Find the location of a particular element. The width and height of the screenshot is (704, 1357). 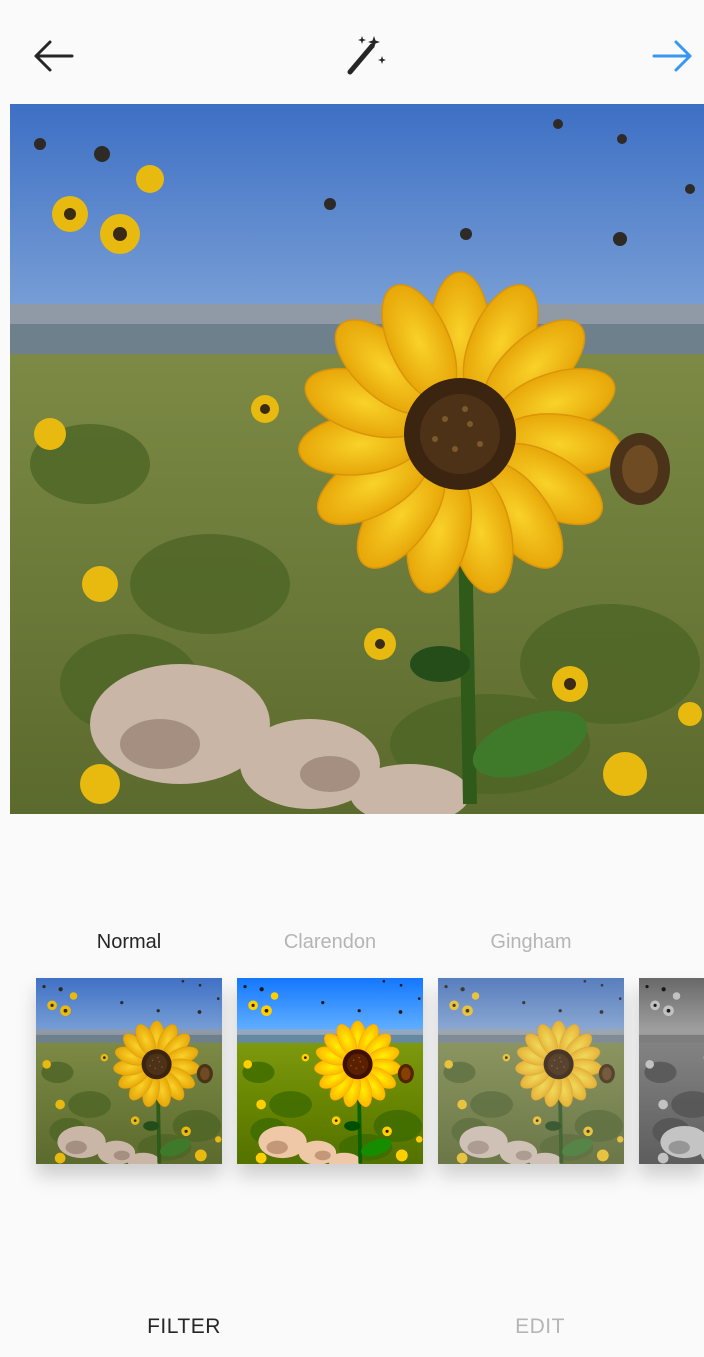

filter-label: Gingham is located at coordinates (531, 942).